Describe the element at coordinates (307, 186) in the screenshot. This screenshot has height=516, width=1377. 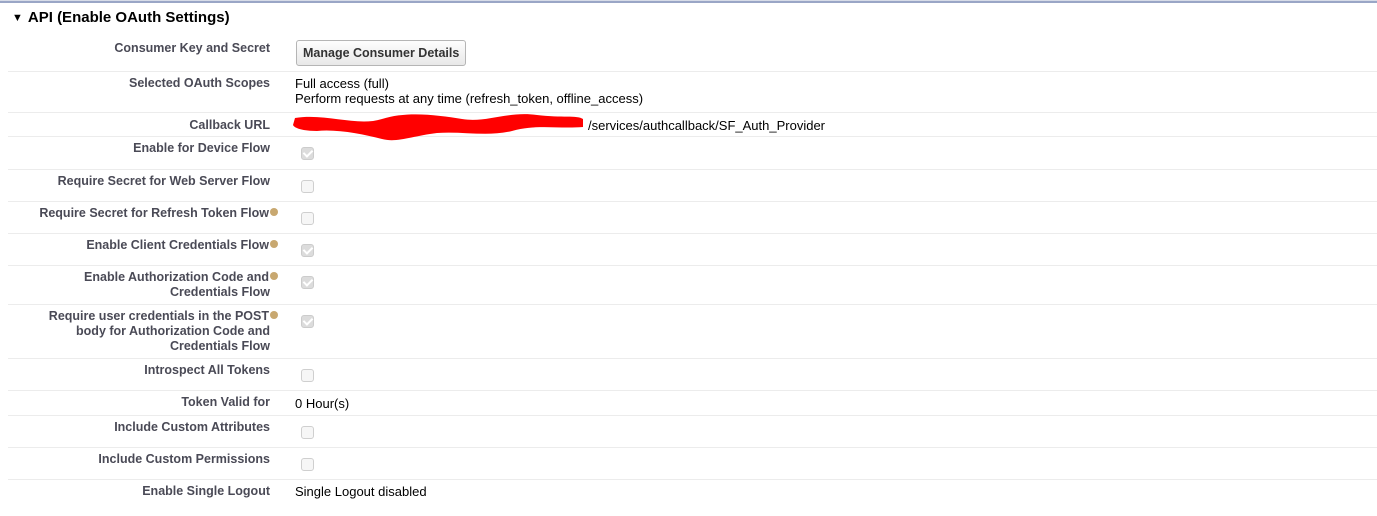
I see `secret-web-server-checkbox` at that location.